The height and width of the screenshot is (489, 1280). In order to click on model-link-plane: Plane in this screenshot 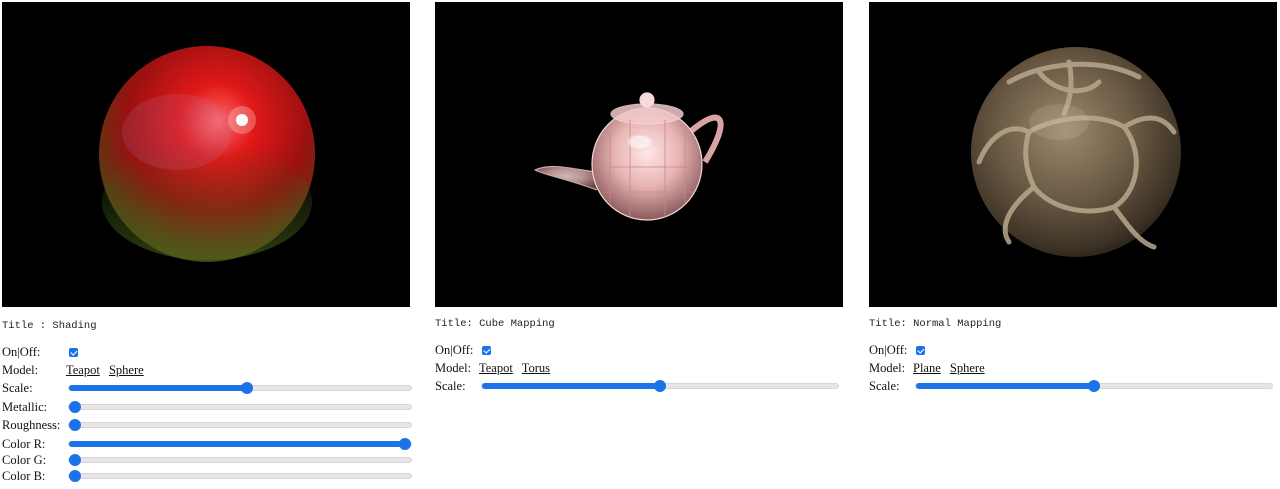, I will do `click(927, 368)`.